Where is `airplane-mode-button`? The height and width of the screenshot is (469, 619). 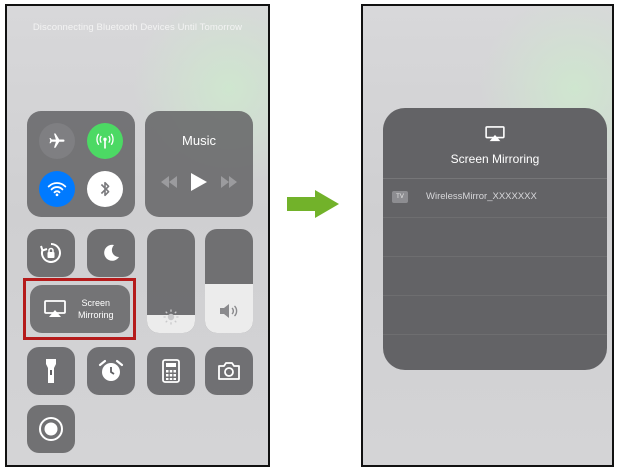
airplane-mode-button is located at coordinates (57, 141).